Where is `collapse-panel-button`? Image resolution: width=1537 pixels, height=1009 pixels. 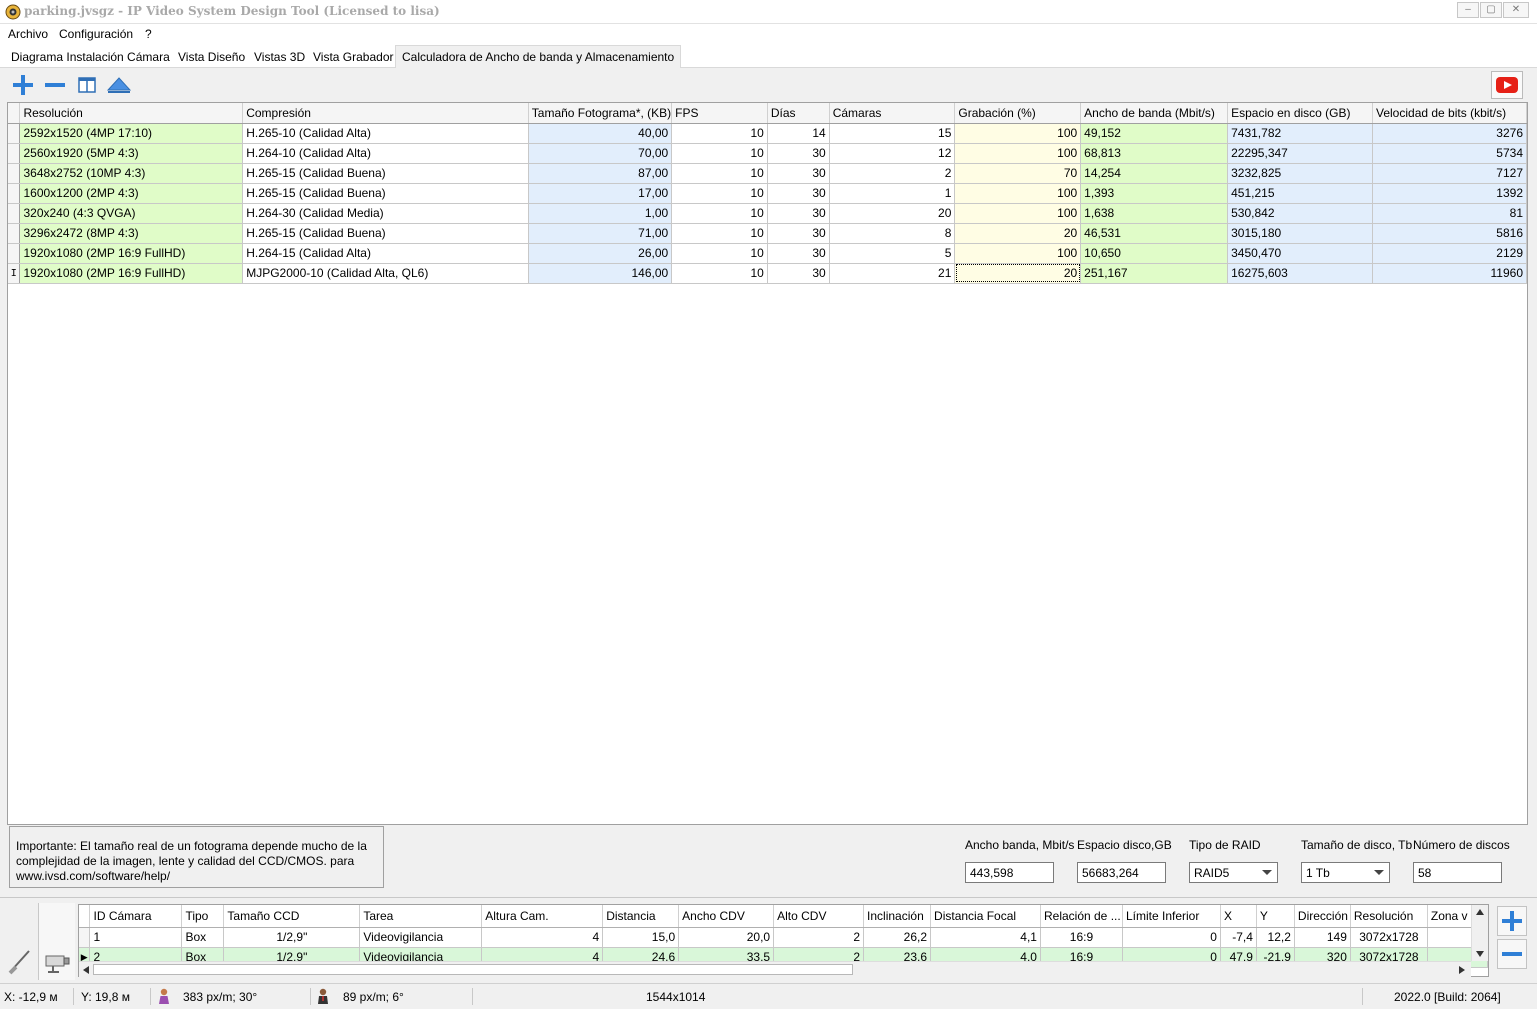 collapse-panel-button is located at coordinates (119, 85).